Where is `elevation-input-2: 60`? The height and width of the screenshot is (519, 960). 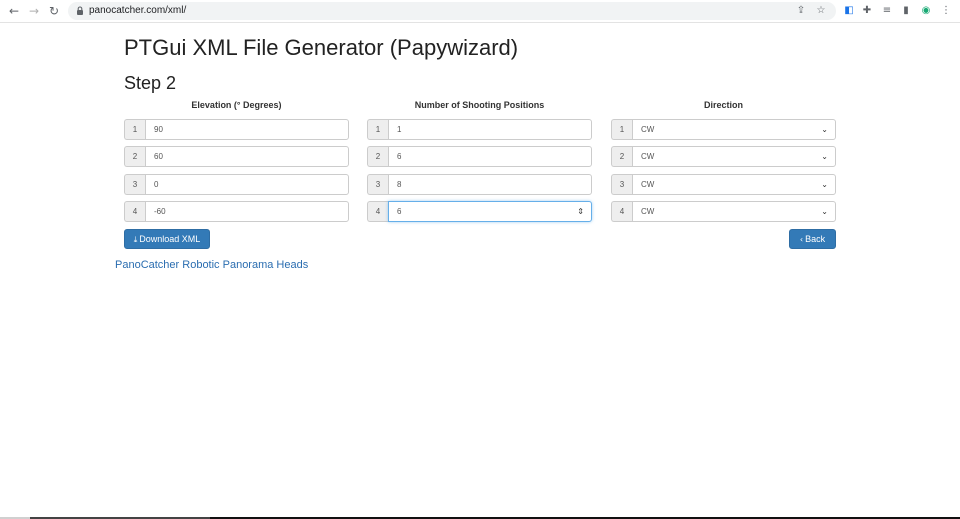 elevation-input-2: 60 is located at coordinates (247, 156).